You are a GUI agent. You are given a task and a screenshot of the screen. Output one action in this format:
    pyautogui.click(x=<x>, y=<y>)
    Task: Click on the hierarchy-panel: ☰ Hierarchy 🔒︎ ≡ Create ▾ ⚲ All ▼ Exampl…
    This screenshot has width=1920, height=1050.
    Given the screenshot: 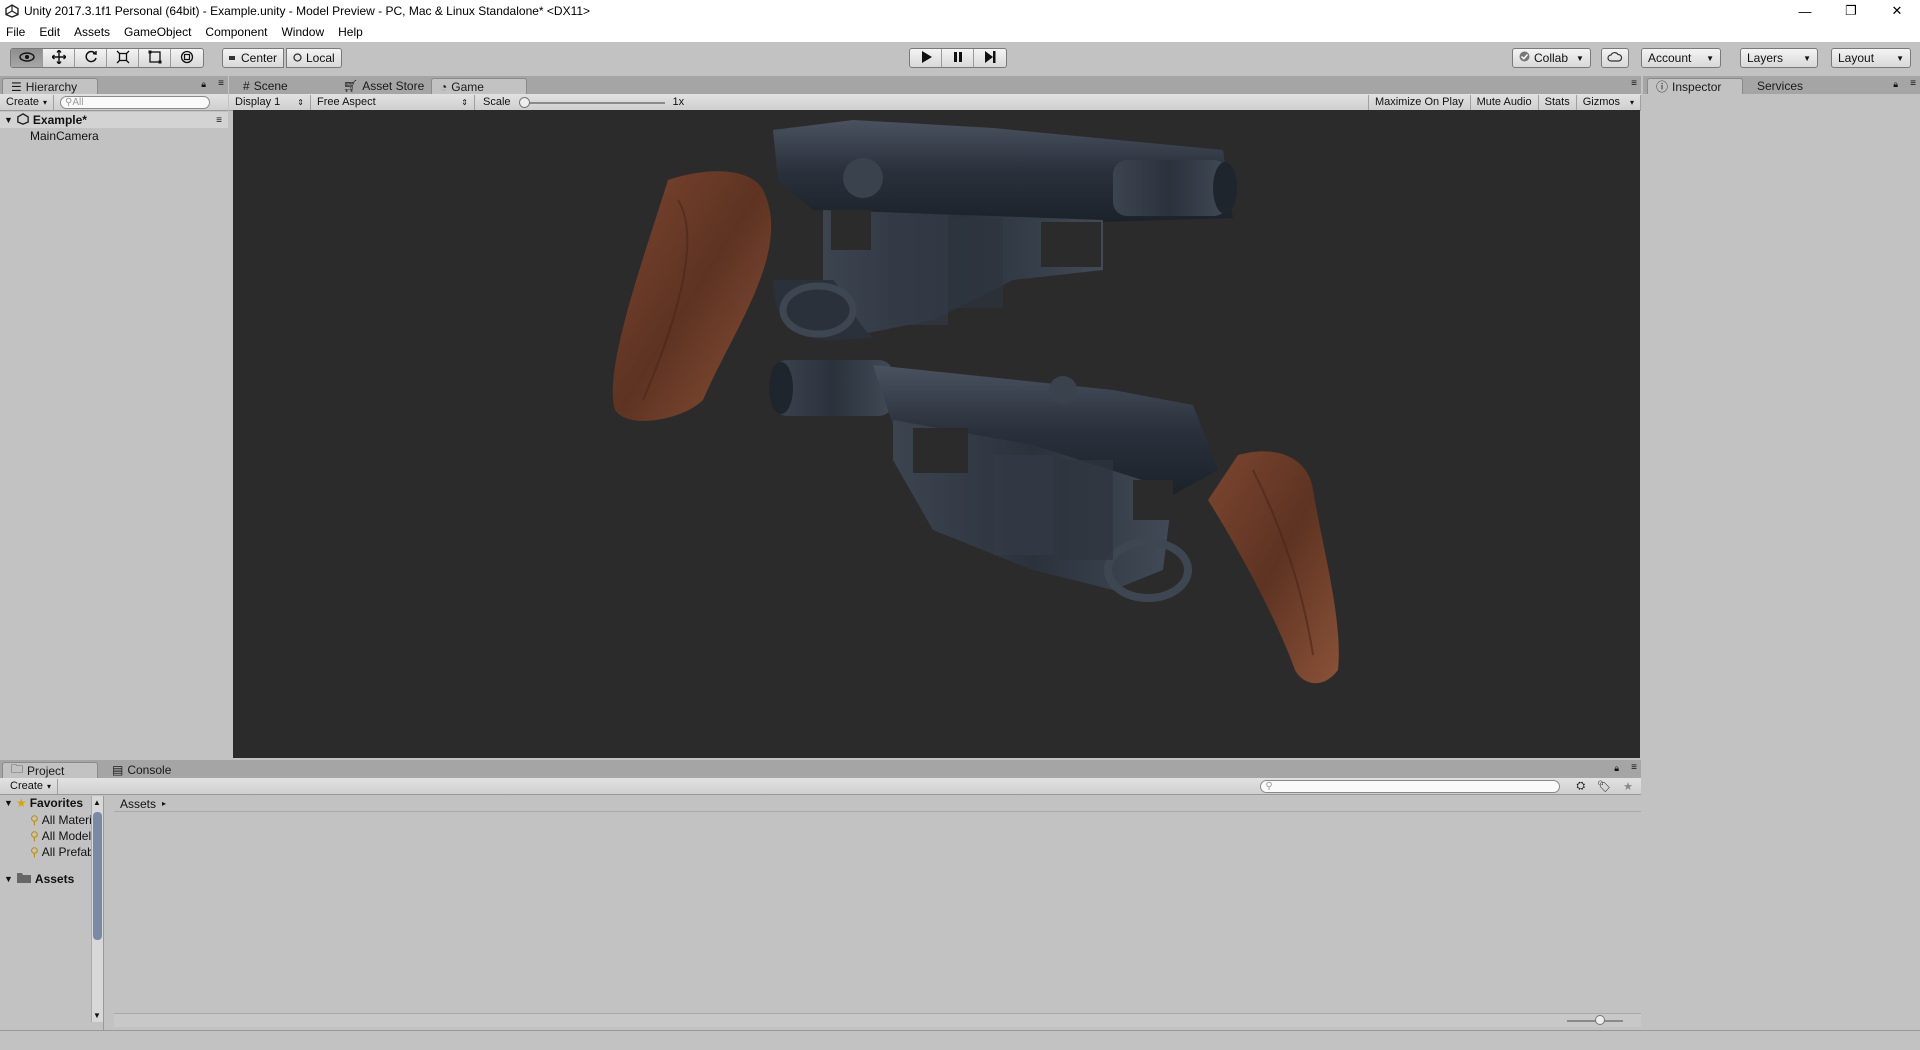 What is the action you would take?
    pyautogui.click(x=114, y=417)
    